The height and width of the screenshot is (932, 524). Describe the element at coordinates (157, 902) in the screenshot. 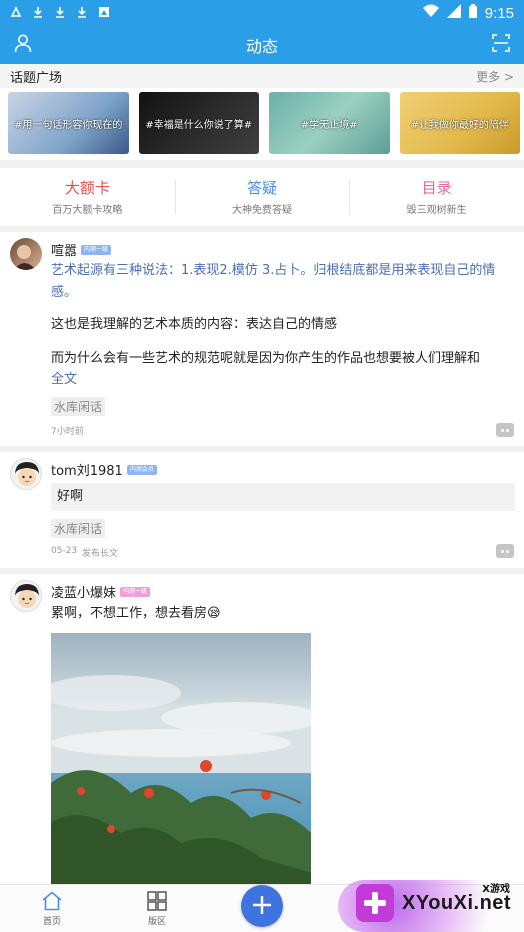

I see `grid-icon` at that location.